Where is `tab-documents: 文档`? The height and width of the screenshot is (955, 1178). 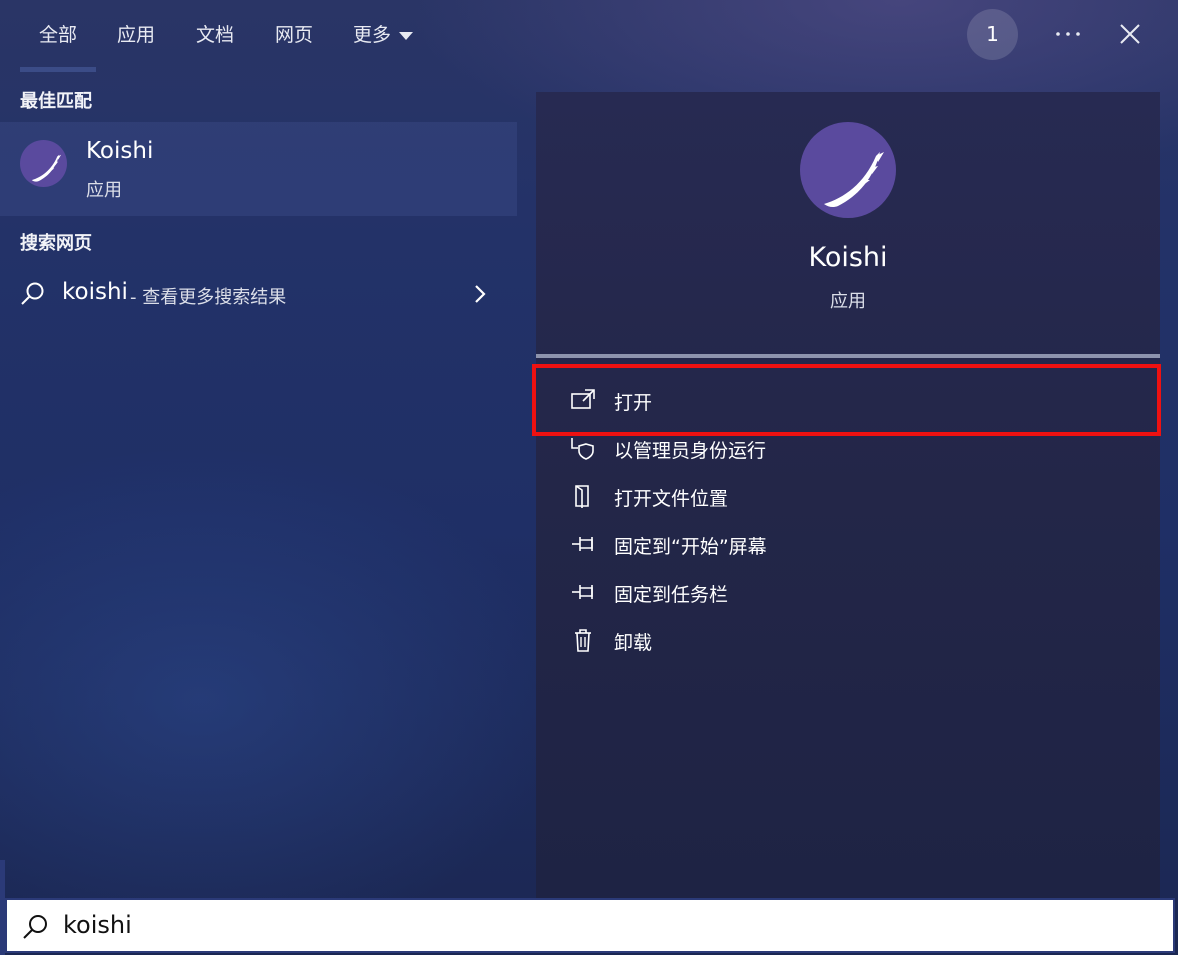
tab-documents: 文档 is located at coordinates (215, 35).